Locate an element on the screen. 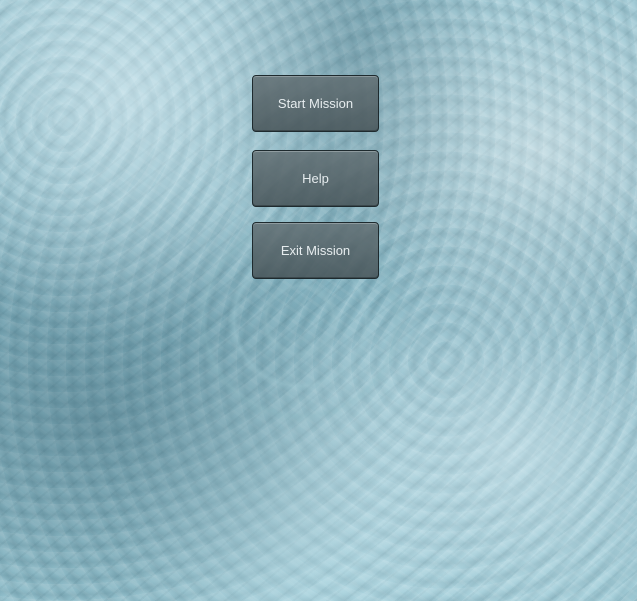 The height and width of the screenshot is (601, 637). help-button: Help is located at coordinates (315, 178).